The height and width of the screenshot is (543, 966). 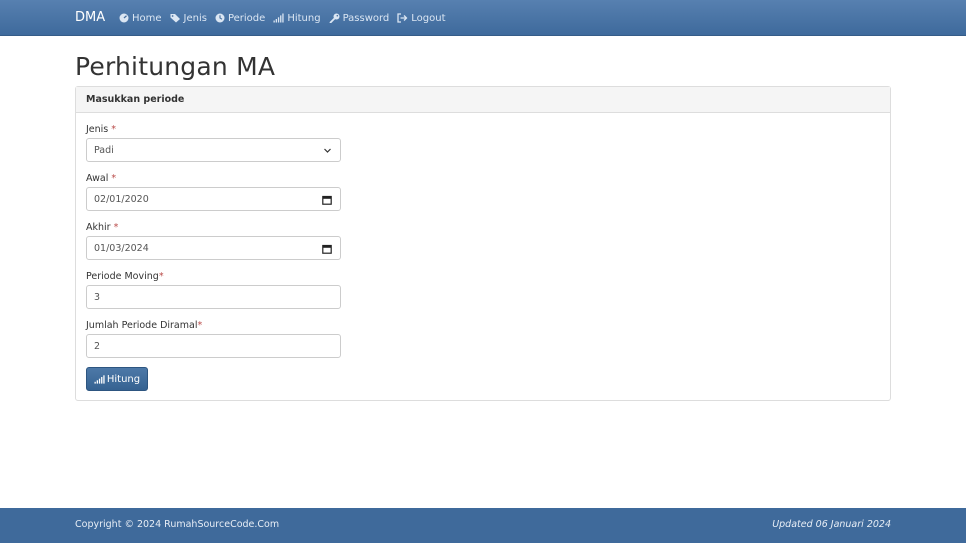 What do you see at coordinates (101, 178) in the screenshot?
I see `awal-label: Awal *` at bounding box center [101, 178].